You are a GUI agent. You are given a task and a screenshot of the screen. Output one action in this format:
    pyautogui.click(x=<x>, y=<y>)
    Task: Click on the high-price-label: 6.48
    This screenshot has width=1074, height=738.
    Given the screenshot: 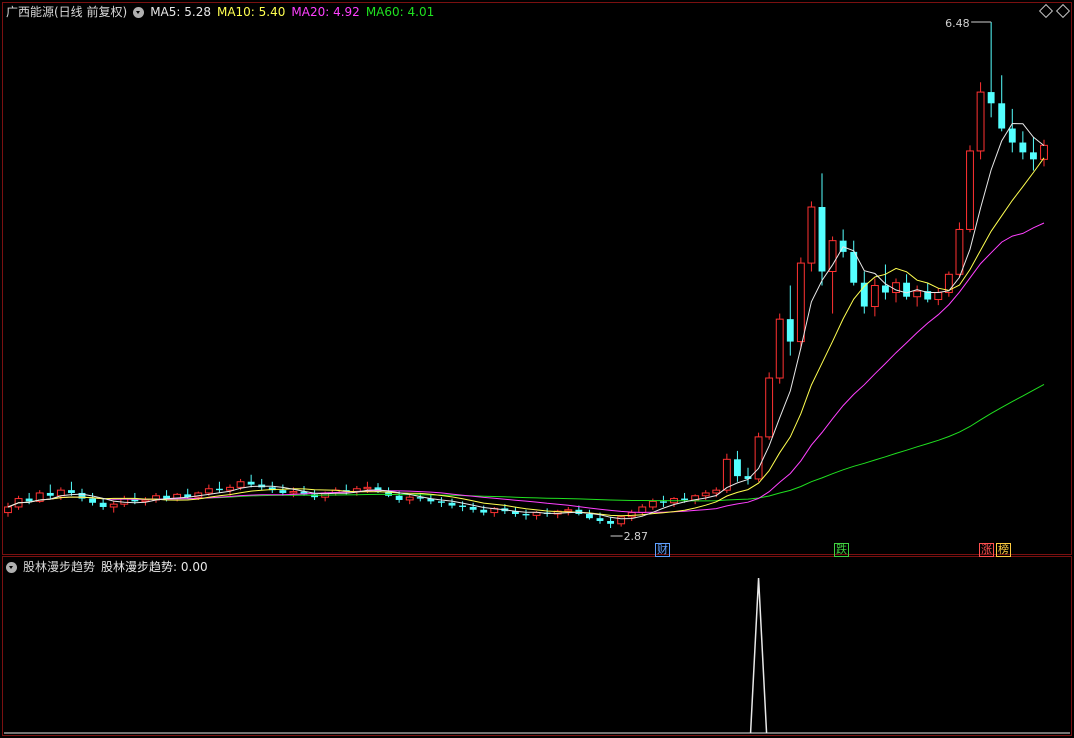 What is the action you would take?
    pyautogui.click(x=957, y=23)
    